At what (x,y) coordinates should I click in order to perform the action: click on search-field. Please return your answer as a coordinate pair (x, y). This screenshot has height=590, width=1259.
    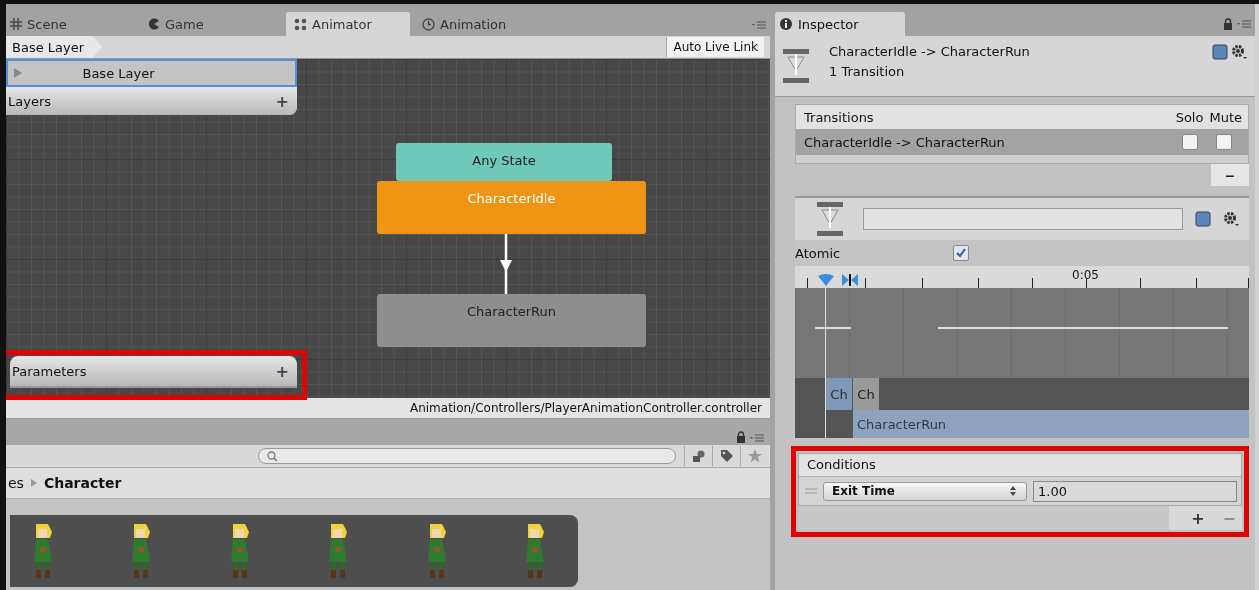
    Looking at the image, I should click on (467, 456).